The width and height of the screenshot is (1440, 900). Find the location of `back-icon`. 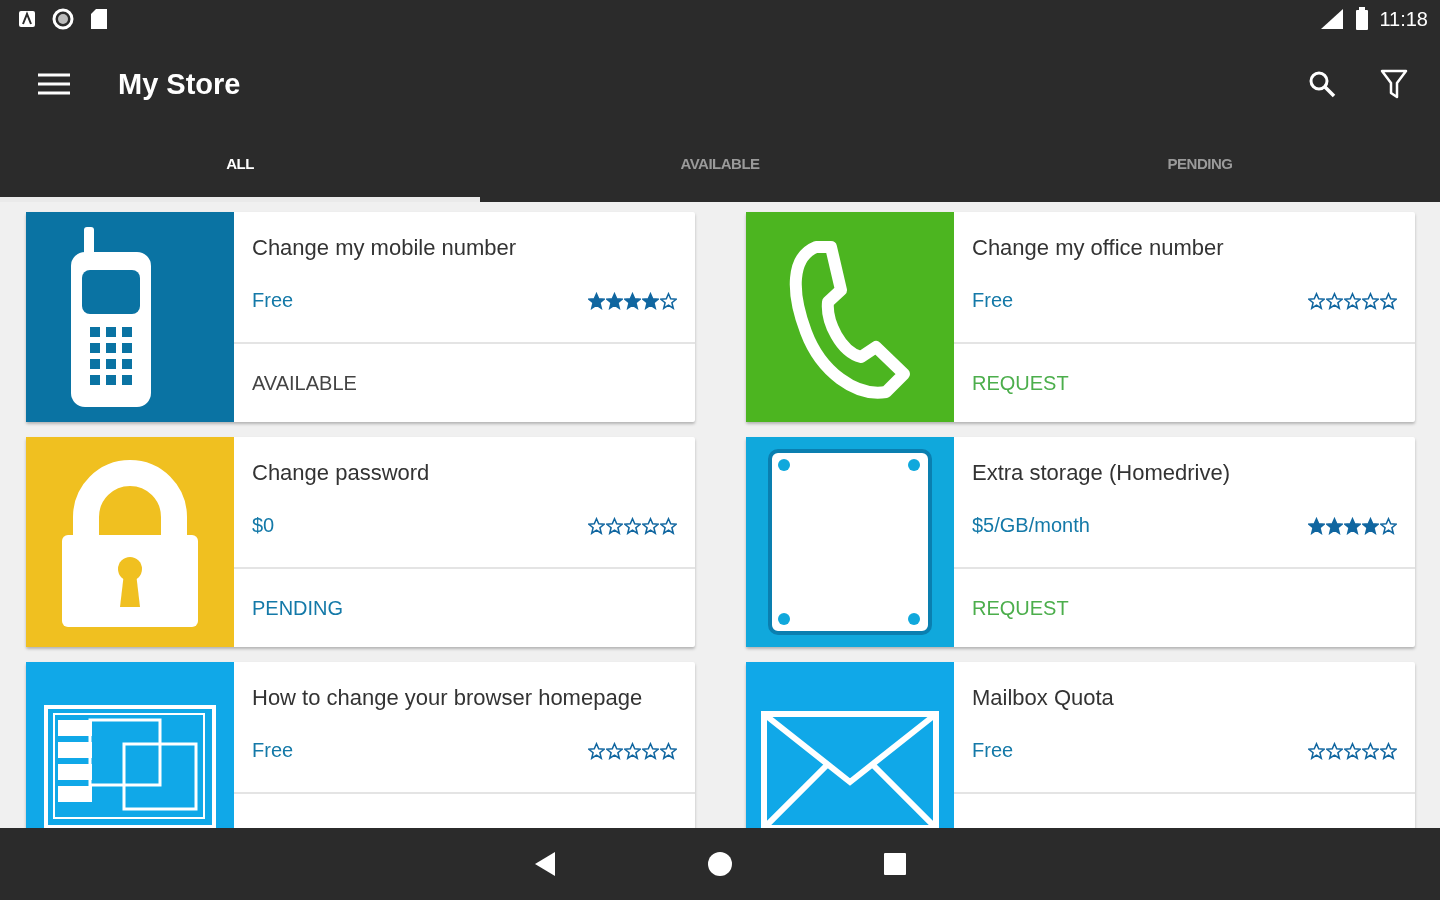

back-icon is located at coordinates (545, 864).